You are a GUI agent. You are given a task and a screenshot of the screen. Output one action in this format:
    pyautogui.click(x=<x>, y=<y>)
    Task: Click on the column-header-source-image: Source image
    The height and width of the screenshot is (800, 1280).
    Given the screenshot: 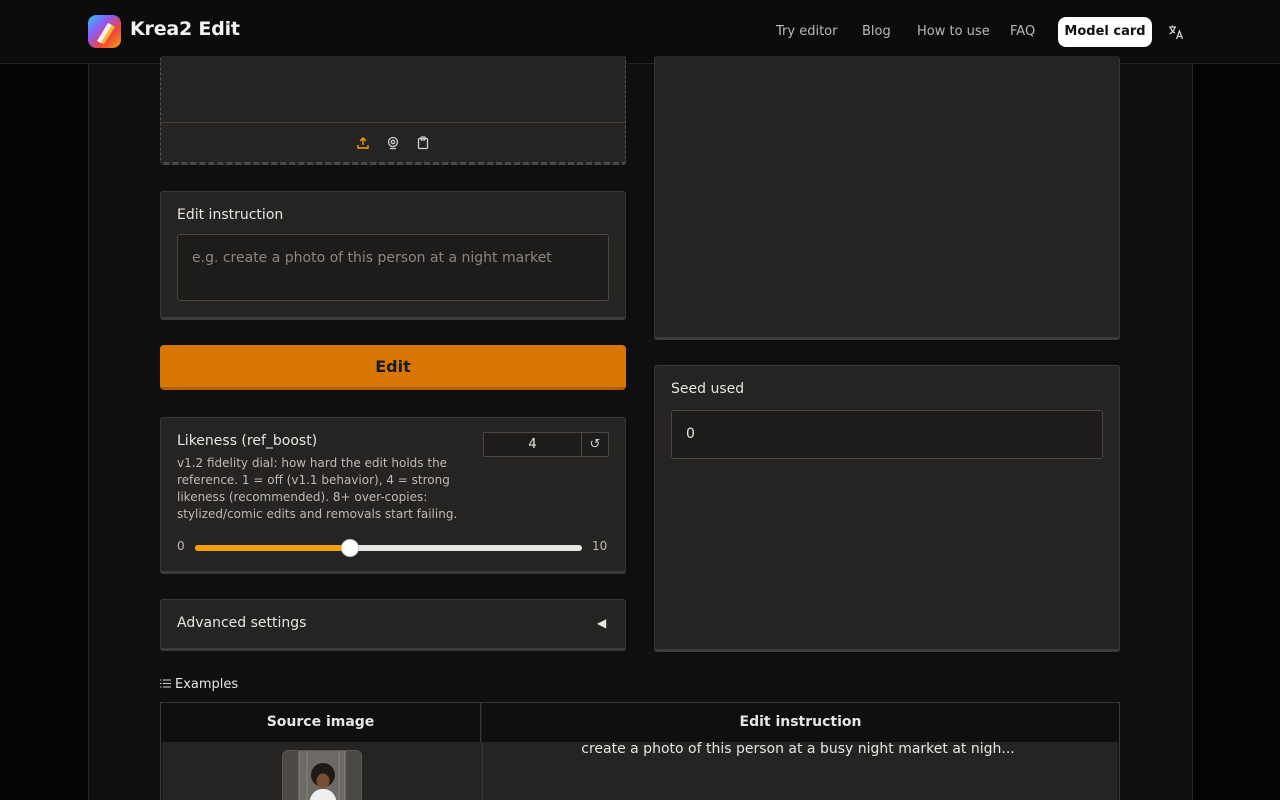 What is the action you would take?
    pyautogui.click(x=321, y=722)
    